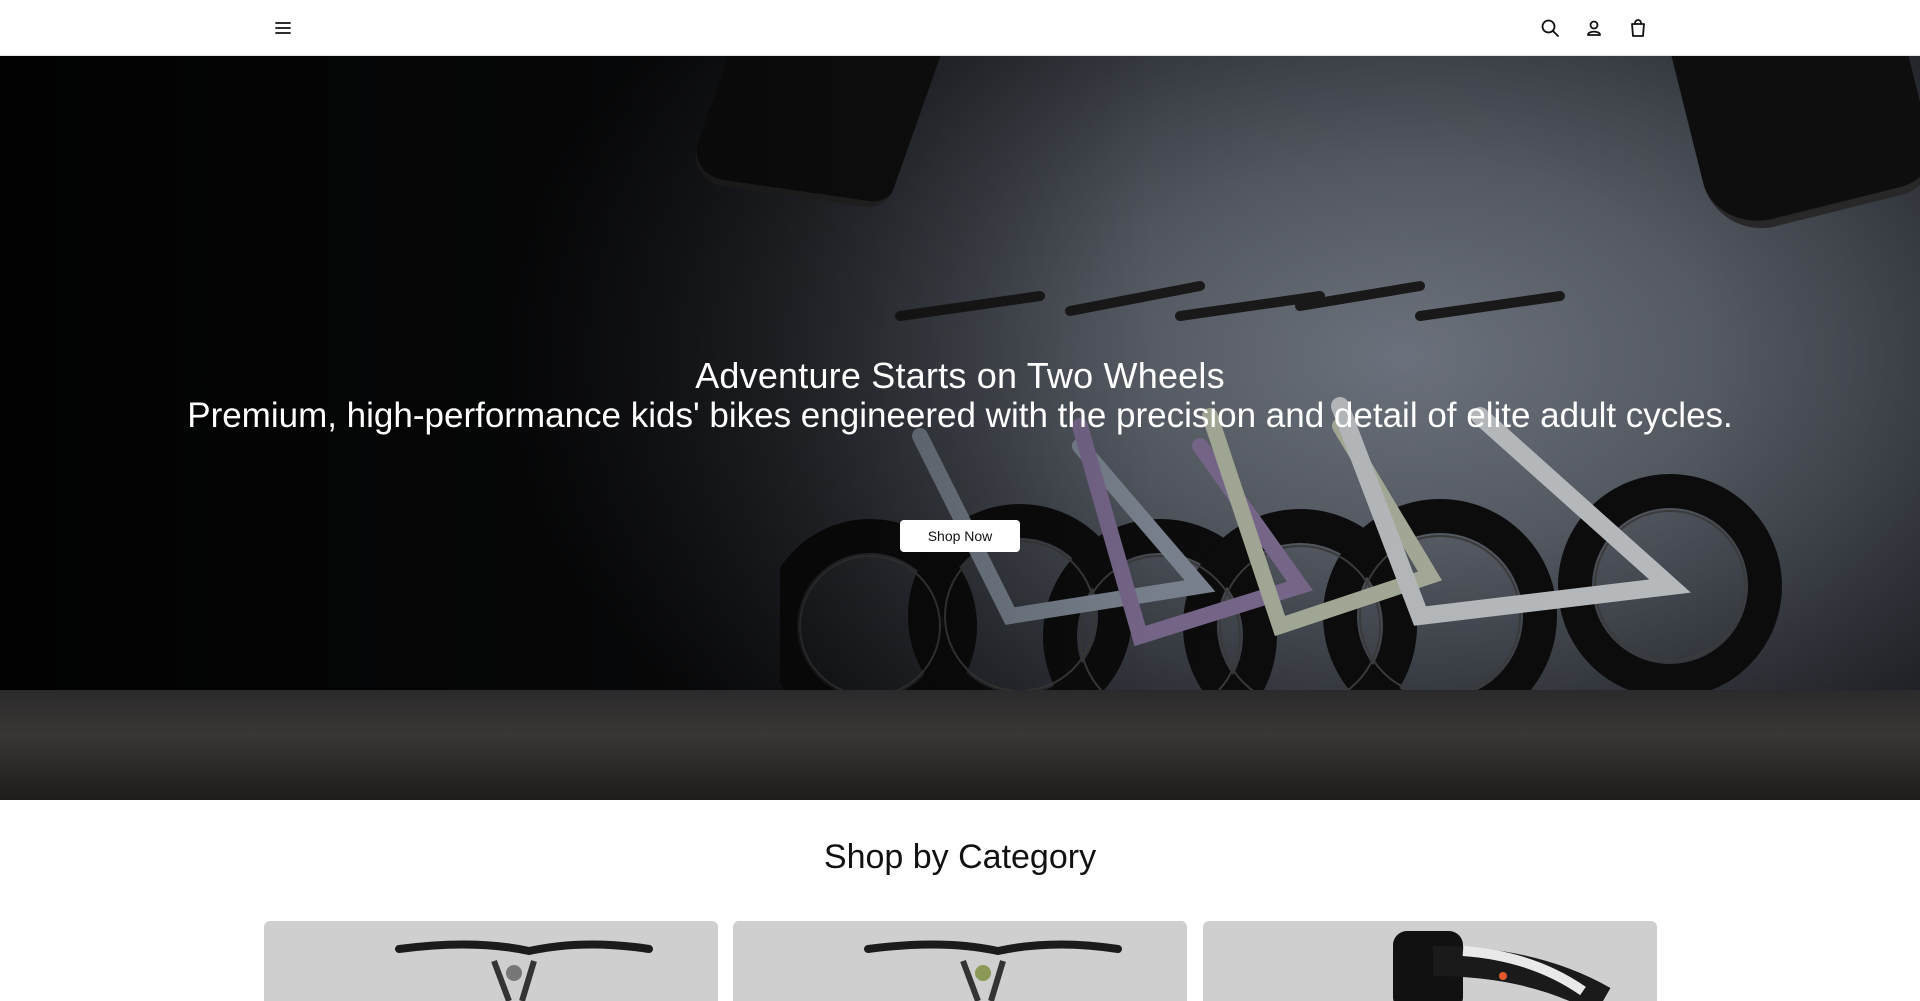  I want to click on hero-floor, so click(960, 745).